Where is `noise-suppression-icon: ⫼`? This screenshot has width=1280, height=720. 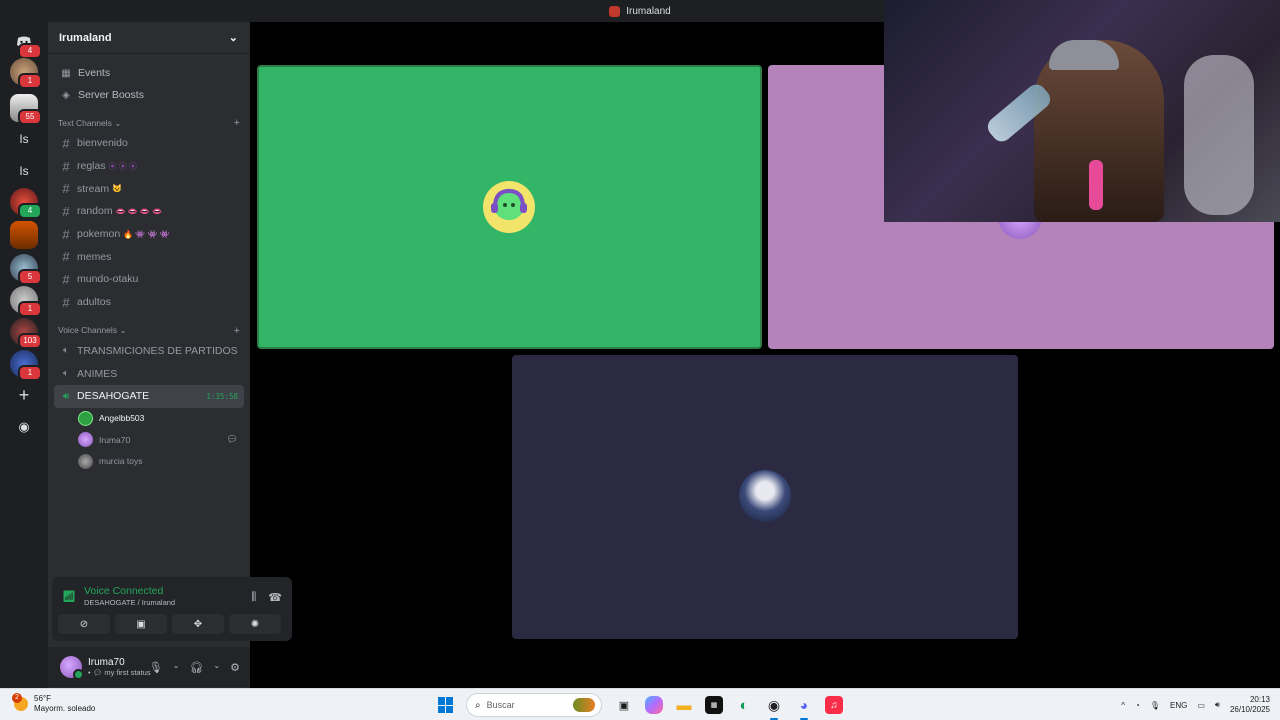
noise-suppression-icon: ⫼ is located at coordinates (253, 597).